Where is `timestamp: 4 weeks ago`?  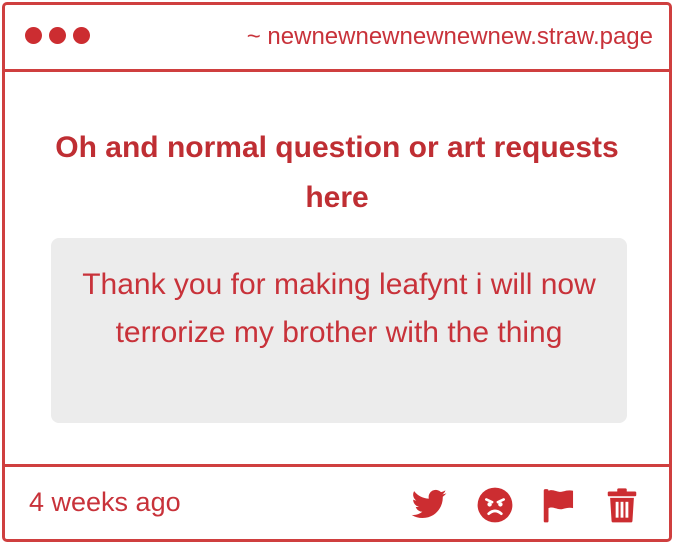
timestamp: 4 weeks ago is located at coordinates (105, 502).